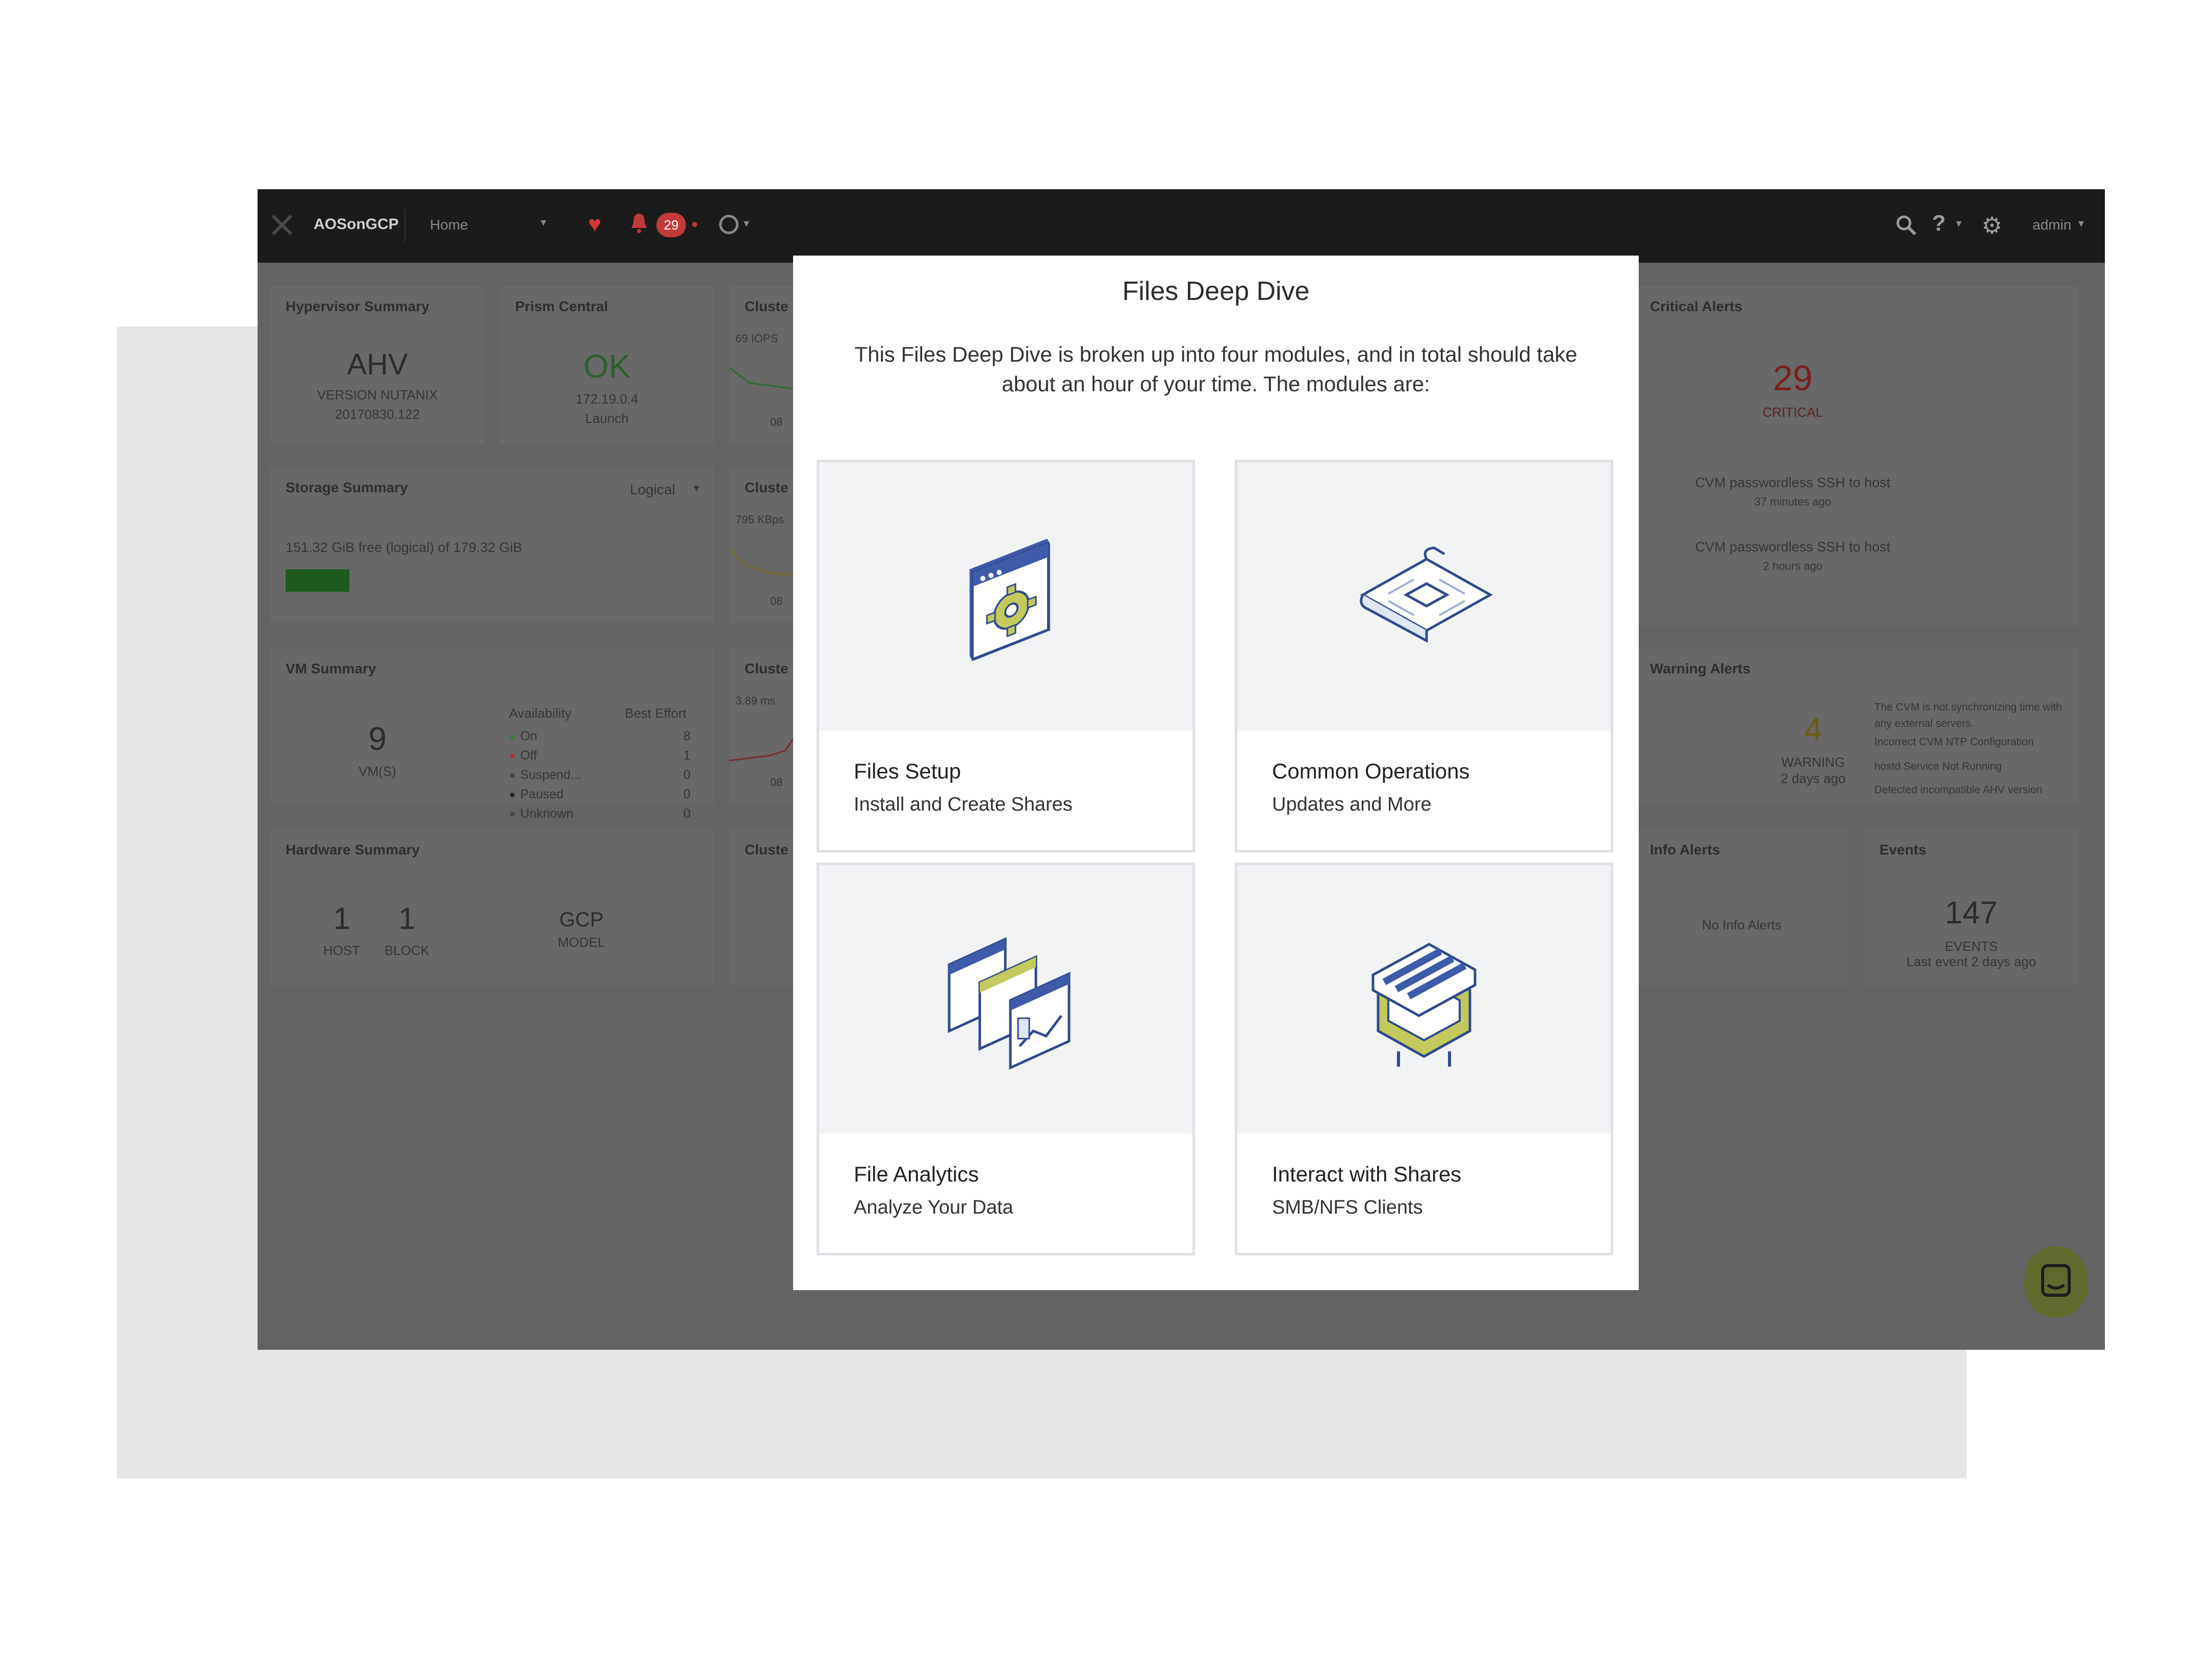 This screenshot has width=2212, height=1662. I want to click on warning-alert-item: hostd Service Not Running, so click(1973, 767).